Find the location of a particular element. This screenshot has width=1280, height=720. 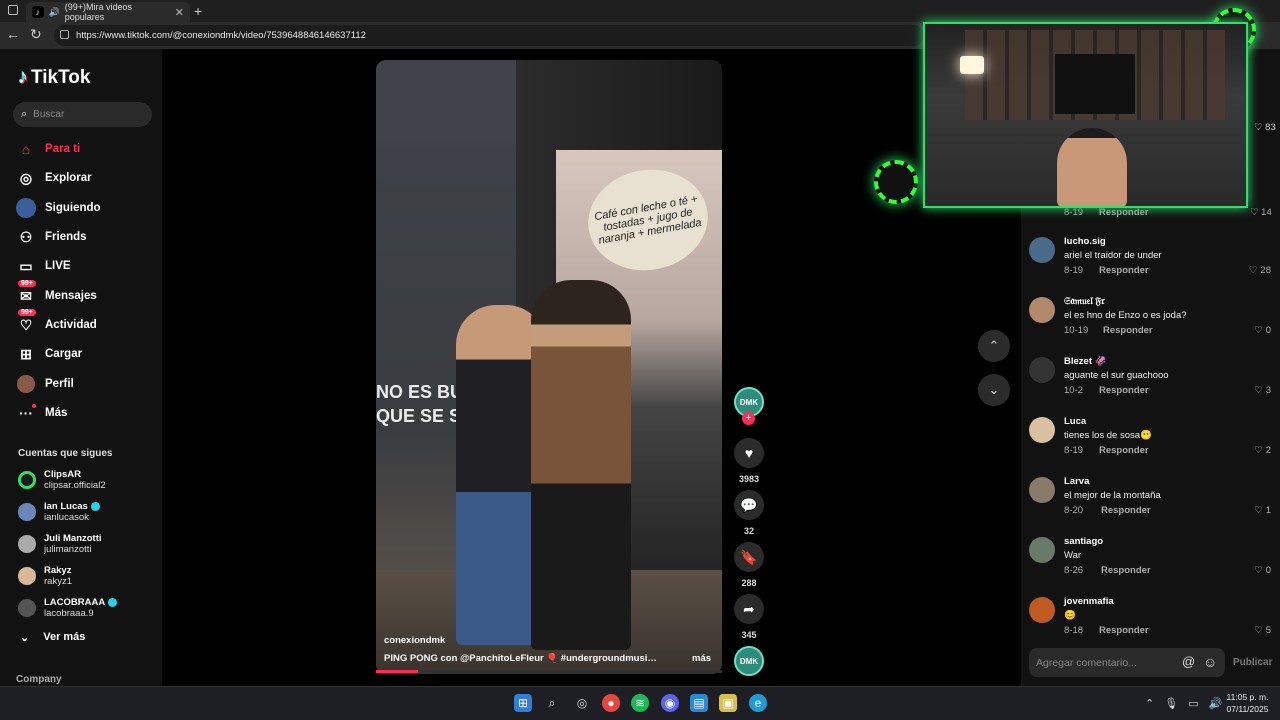

emoji-icon: ☺ is located at coordinates (1210, 662).